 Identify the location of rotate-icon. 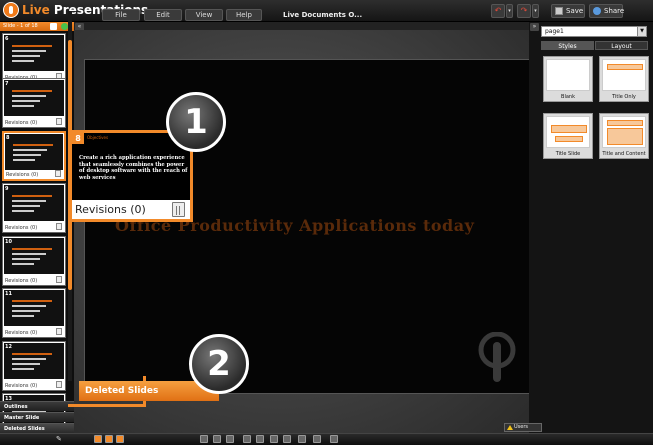
(317, 439).